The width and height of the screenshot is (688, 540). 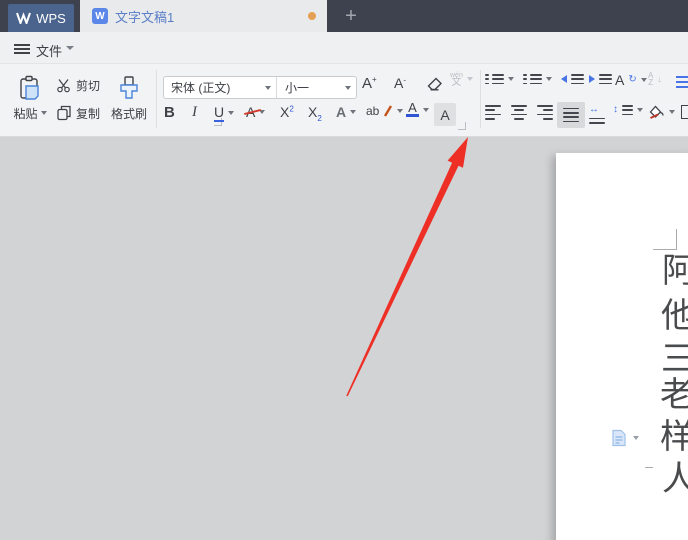 What do you see at coordinates (480, 99) in the screenshot?
I see `group-divider` at bounding box center [480, 99].